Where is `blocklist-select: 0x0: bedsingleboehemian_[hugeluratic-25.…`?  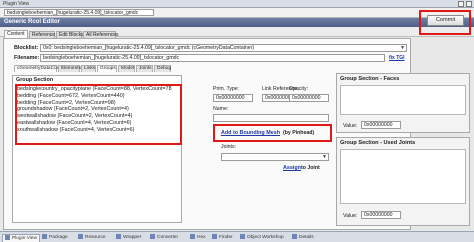
blocklist-select: 0x0: bedsingleboehemian_[hugeluratic-25.… is located at coordinates (223, 48).